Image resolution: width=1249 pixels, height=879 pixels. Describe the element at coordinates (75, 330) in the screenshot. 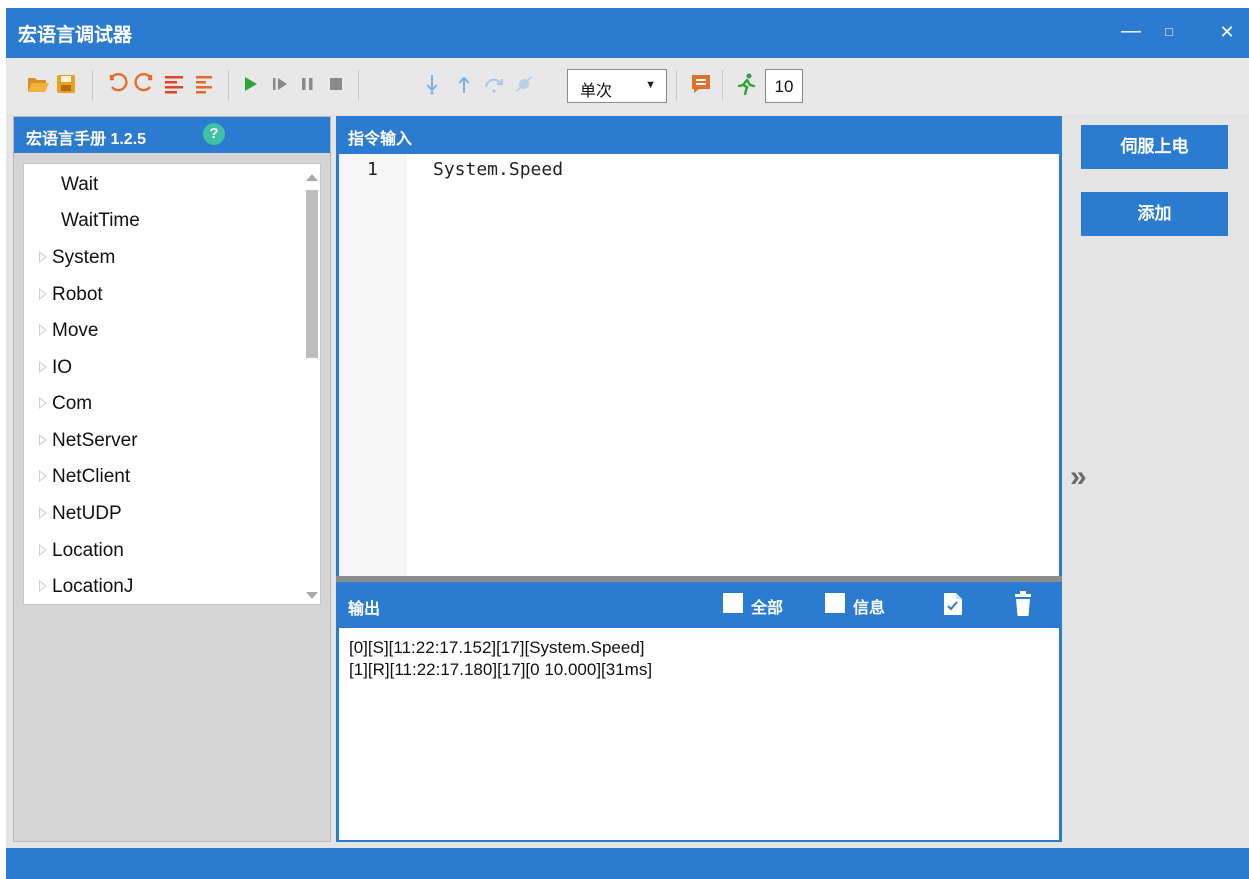

I see `tree-item-label: Move` at that location.